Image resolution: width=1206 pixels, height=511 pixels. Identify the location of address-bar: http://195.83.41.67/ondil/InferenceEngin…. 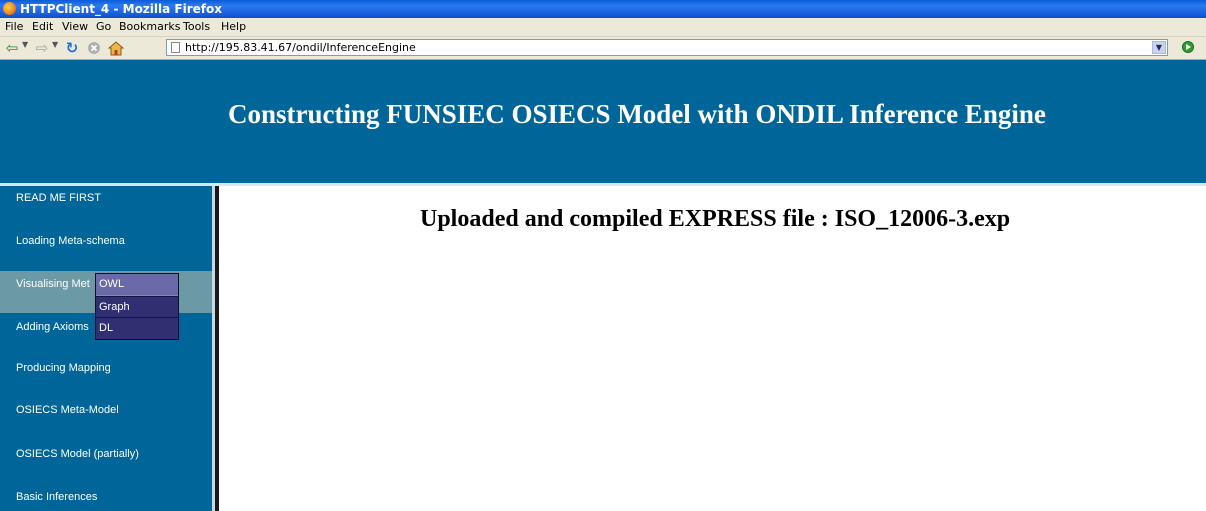
(667, 47).